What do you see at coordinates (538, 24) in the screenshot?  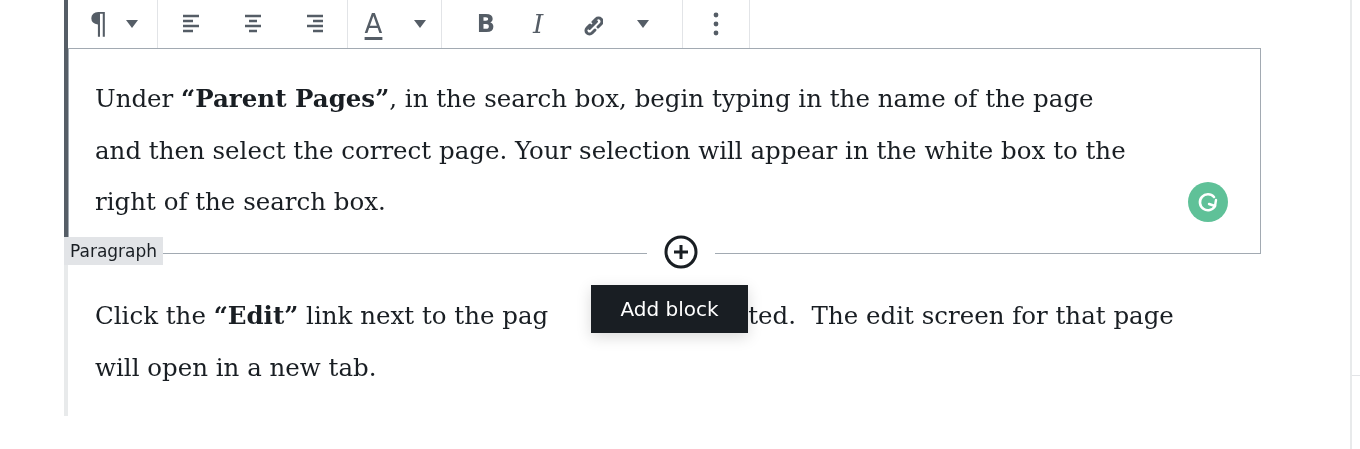 I see `italic-button: I` at bounding box center [538, 24].